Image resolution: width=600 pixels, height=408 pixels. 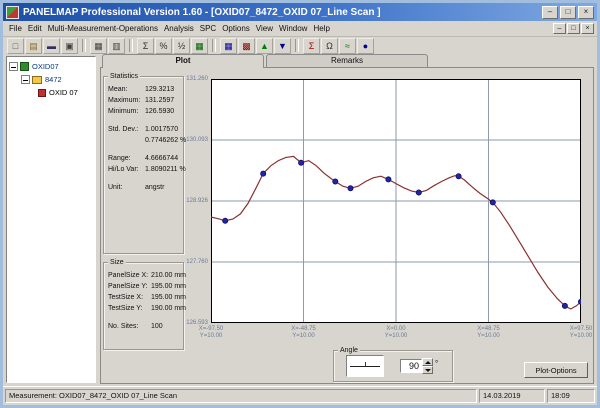 What do you see at coordinates (147, 297) in the screenshot?
I see `size-row-testsize-x: TestSize X: 195.00 mm` at bounding box center [147, 297].